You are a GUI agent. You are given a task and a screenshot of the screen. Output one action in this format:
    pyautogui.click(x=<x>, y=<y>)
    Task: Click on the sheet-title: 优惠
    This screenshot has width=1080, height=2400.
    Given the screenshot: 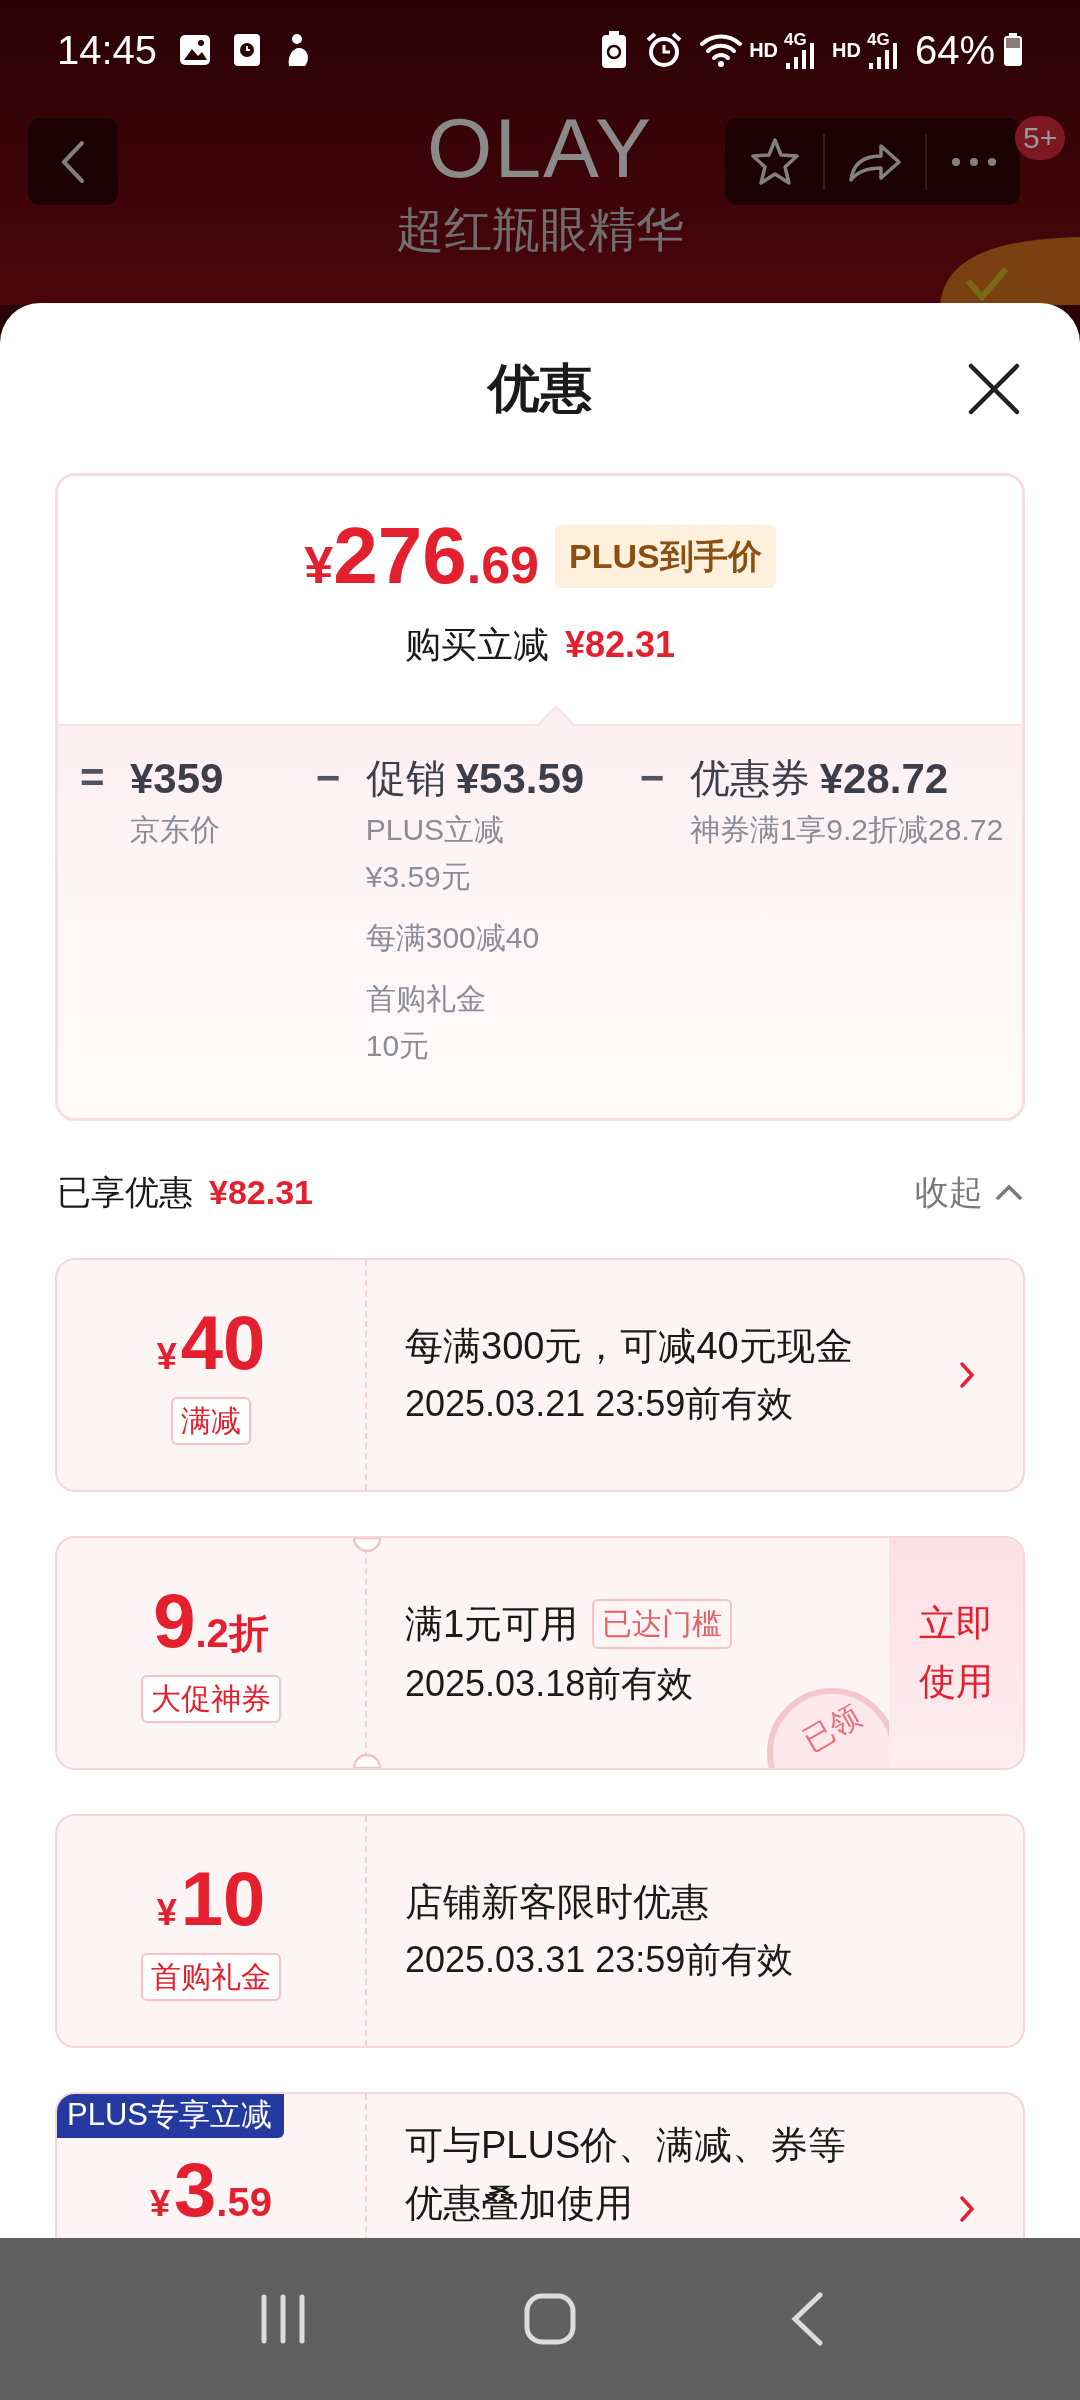 What is the action you would take?
    pyautogui.click(x=540, y=388)
    